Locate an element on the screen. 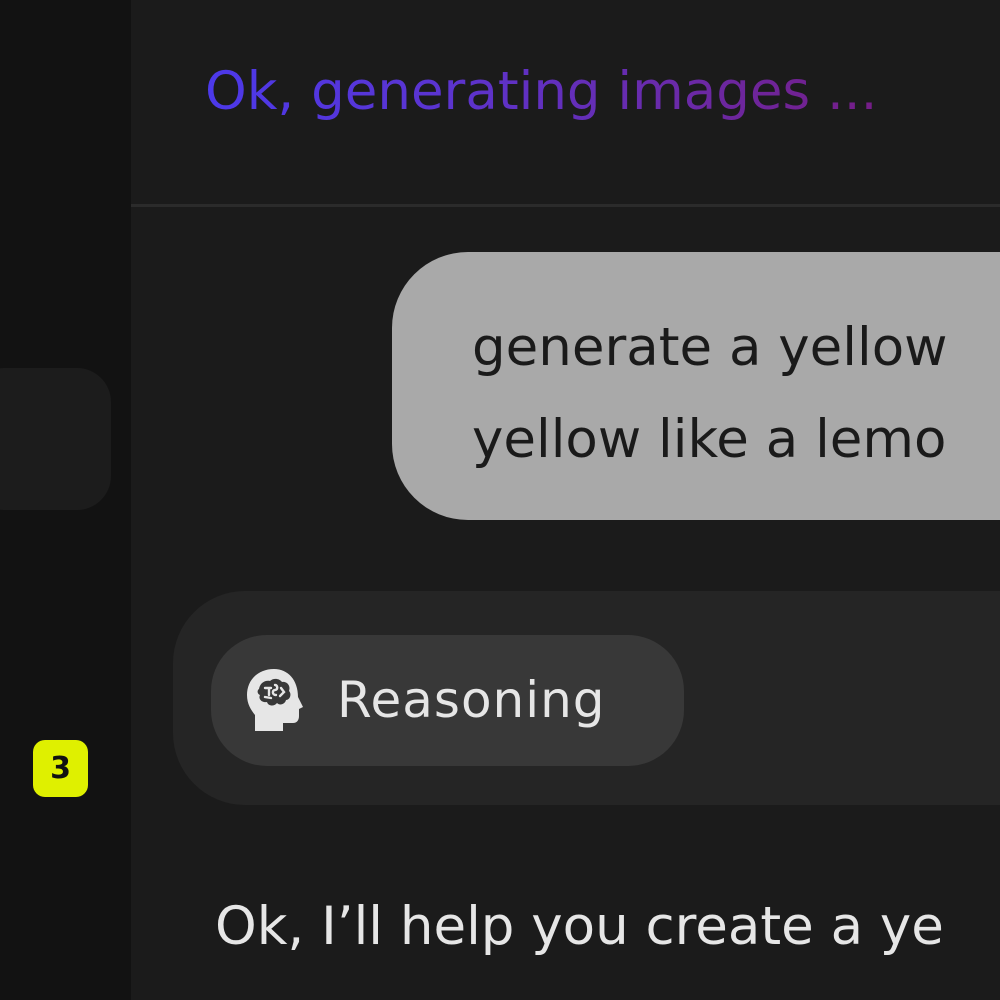 The image size is (1000, 1000). brain-head-icon is located at coordinates (274, 700).